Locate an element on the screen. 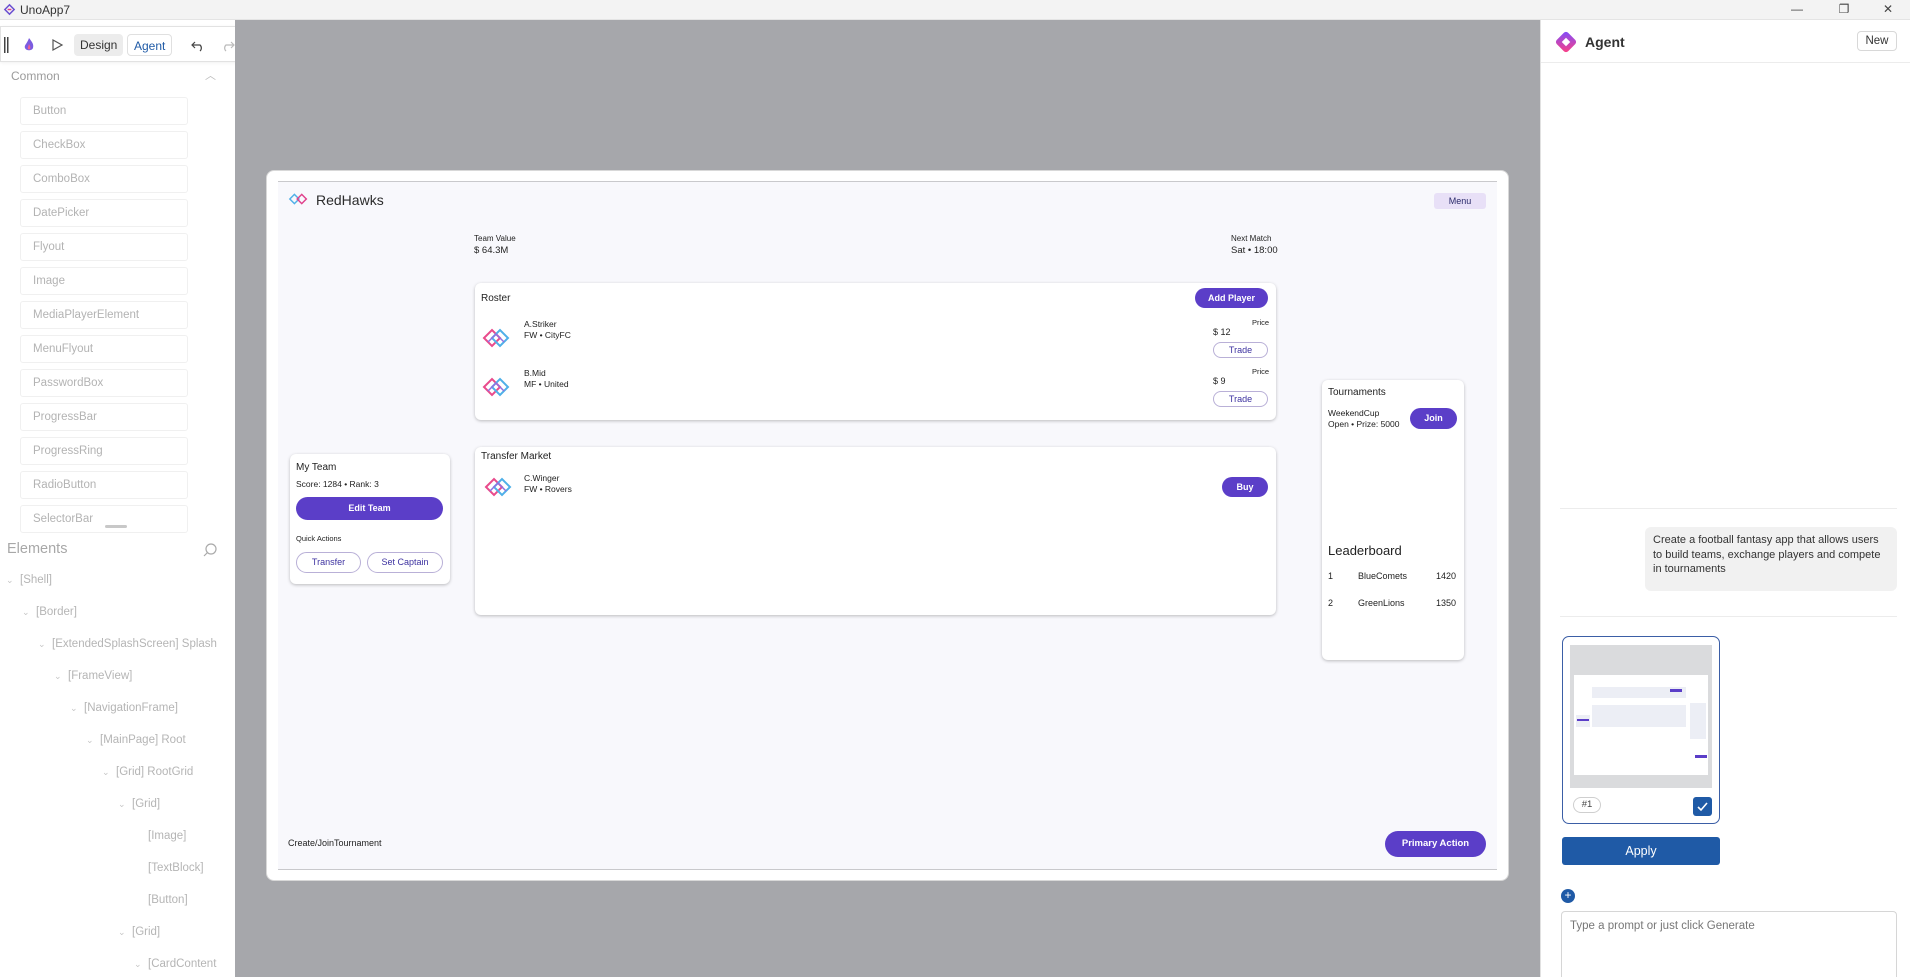  toolbox-item: ProgressBar is located at coordinates (104, 417).